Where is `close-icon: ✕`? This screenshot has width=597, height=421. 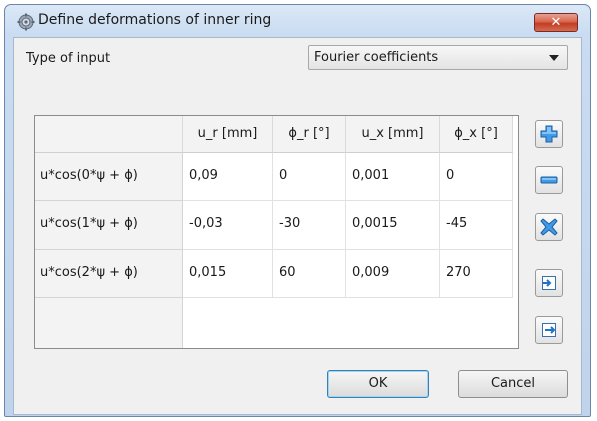
close-icon: ✕ is located at coordinates (556, 22).